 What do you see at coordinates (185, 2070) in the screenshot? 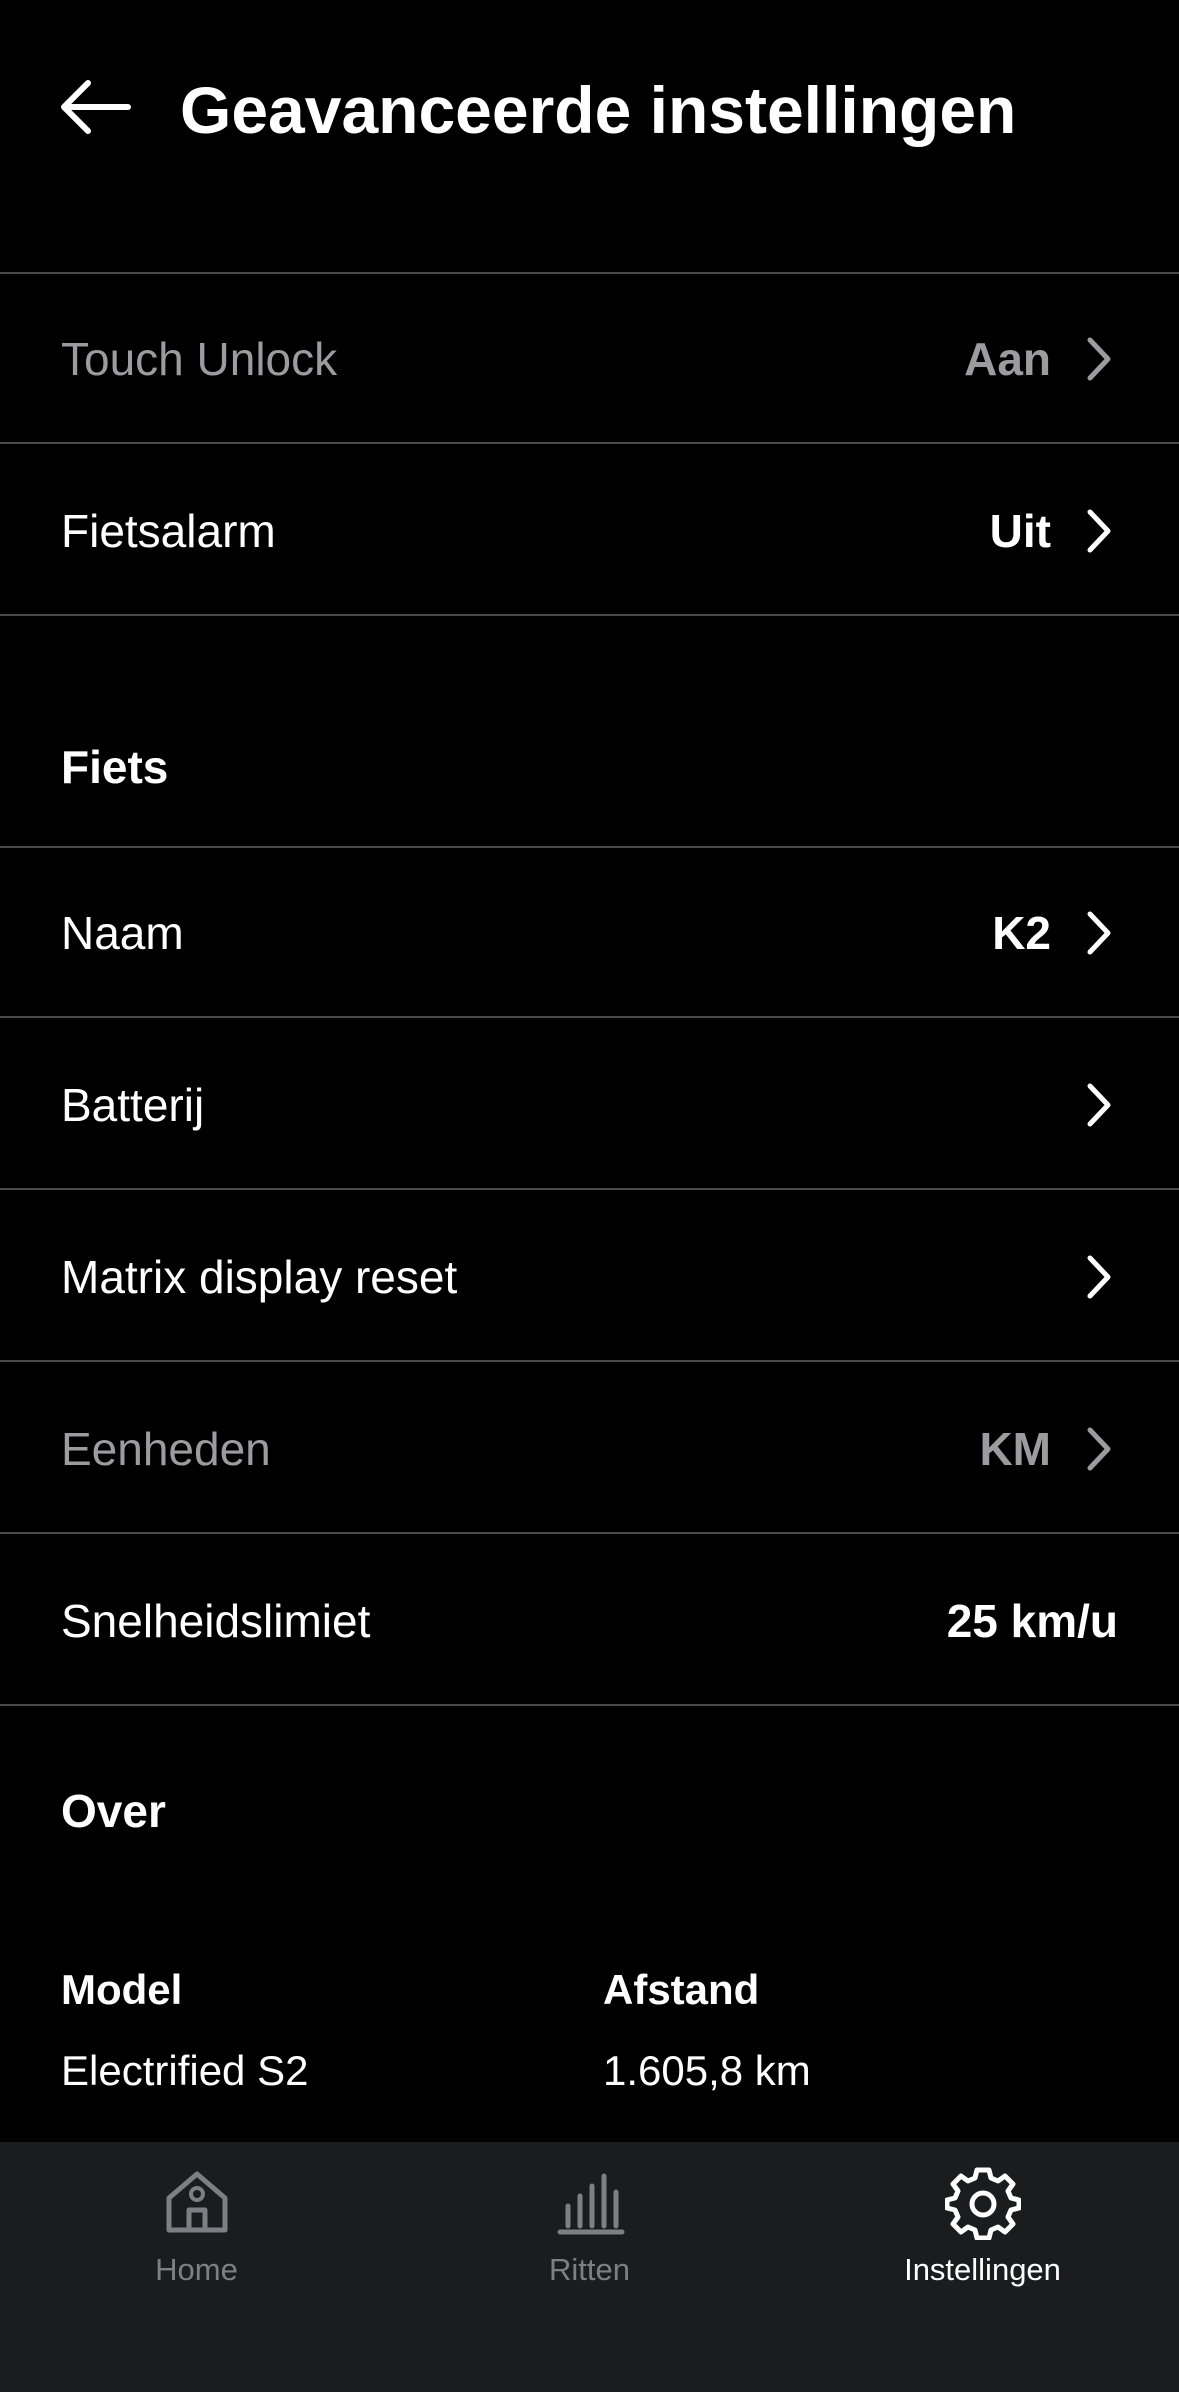
I see `model-value: Electrified S2` at bounding box center [185, 2070].